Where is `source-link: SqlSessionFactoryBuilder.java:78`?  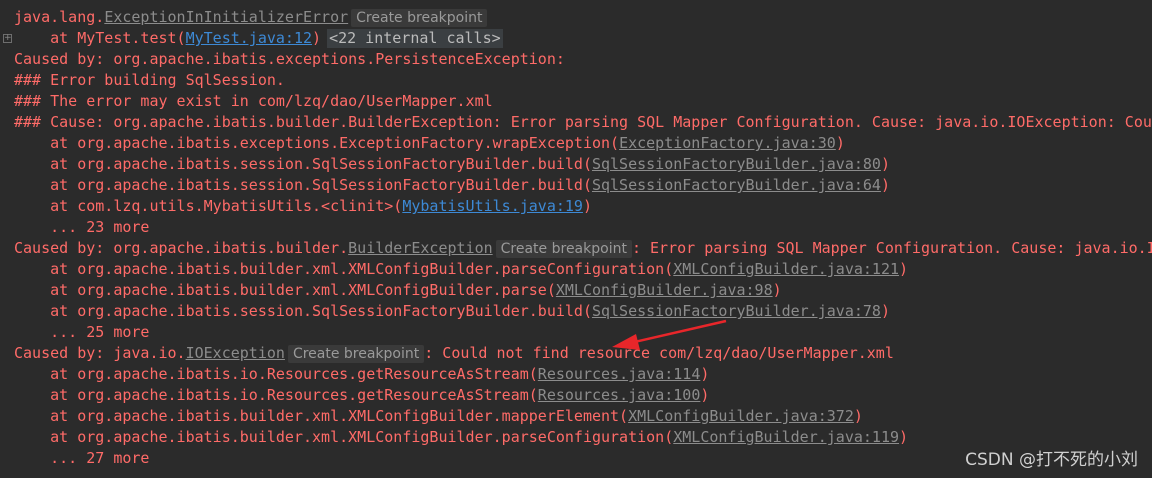 source-link: SqlSessionFactoryBuilder.java:78 is located at coordinates (736, 311).